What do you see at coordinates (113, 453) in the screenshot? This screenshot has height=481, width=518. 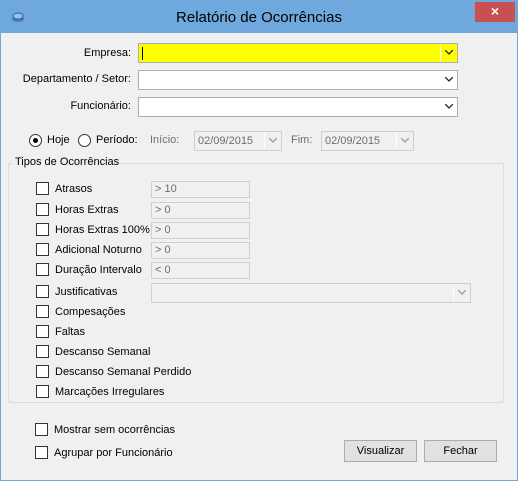 I see `agrupar-por-funcionario-label: Agrupar por Funcionário` at bounding box center [113, 453].